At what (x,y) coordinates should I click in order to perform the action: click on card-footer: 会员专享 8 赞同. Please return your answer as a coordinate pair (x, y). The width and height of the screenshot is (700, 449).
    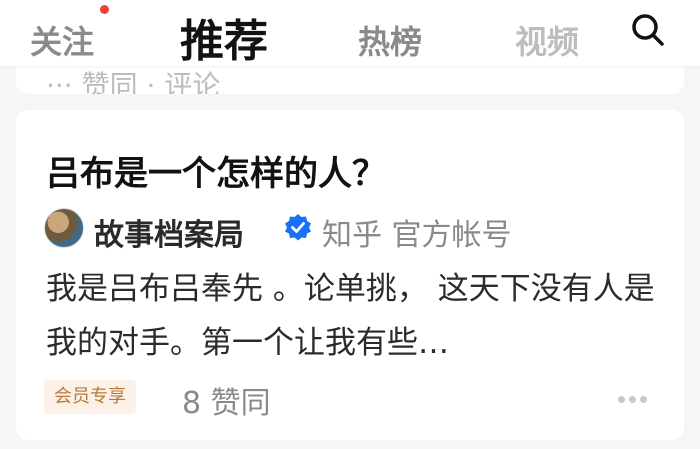
    Looking at the image, I should click on (354, 399).